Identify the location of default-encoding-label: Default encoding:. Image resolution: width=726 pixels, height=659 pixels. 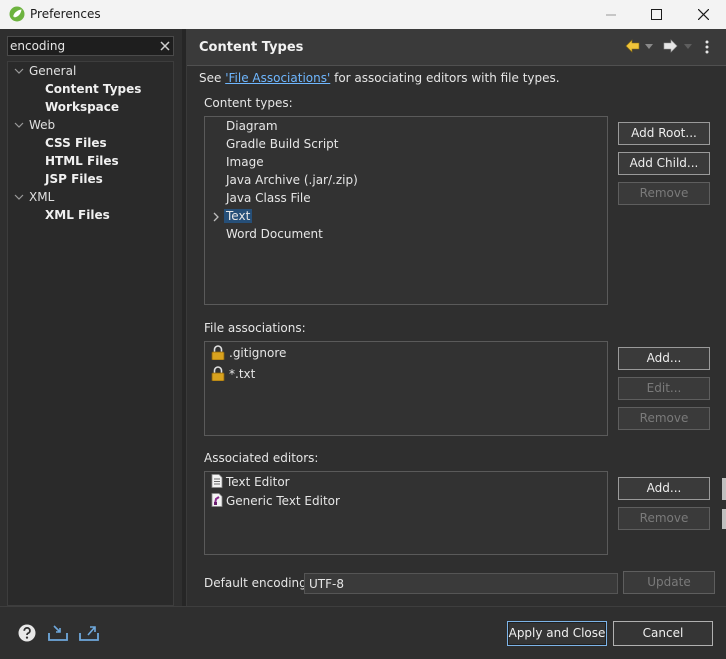
(257, 583).